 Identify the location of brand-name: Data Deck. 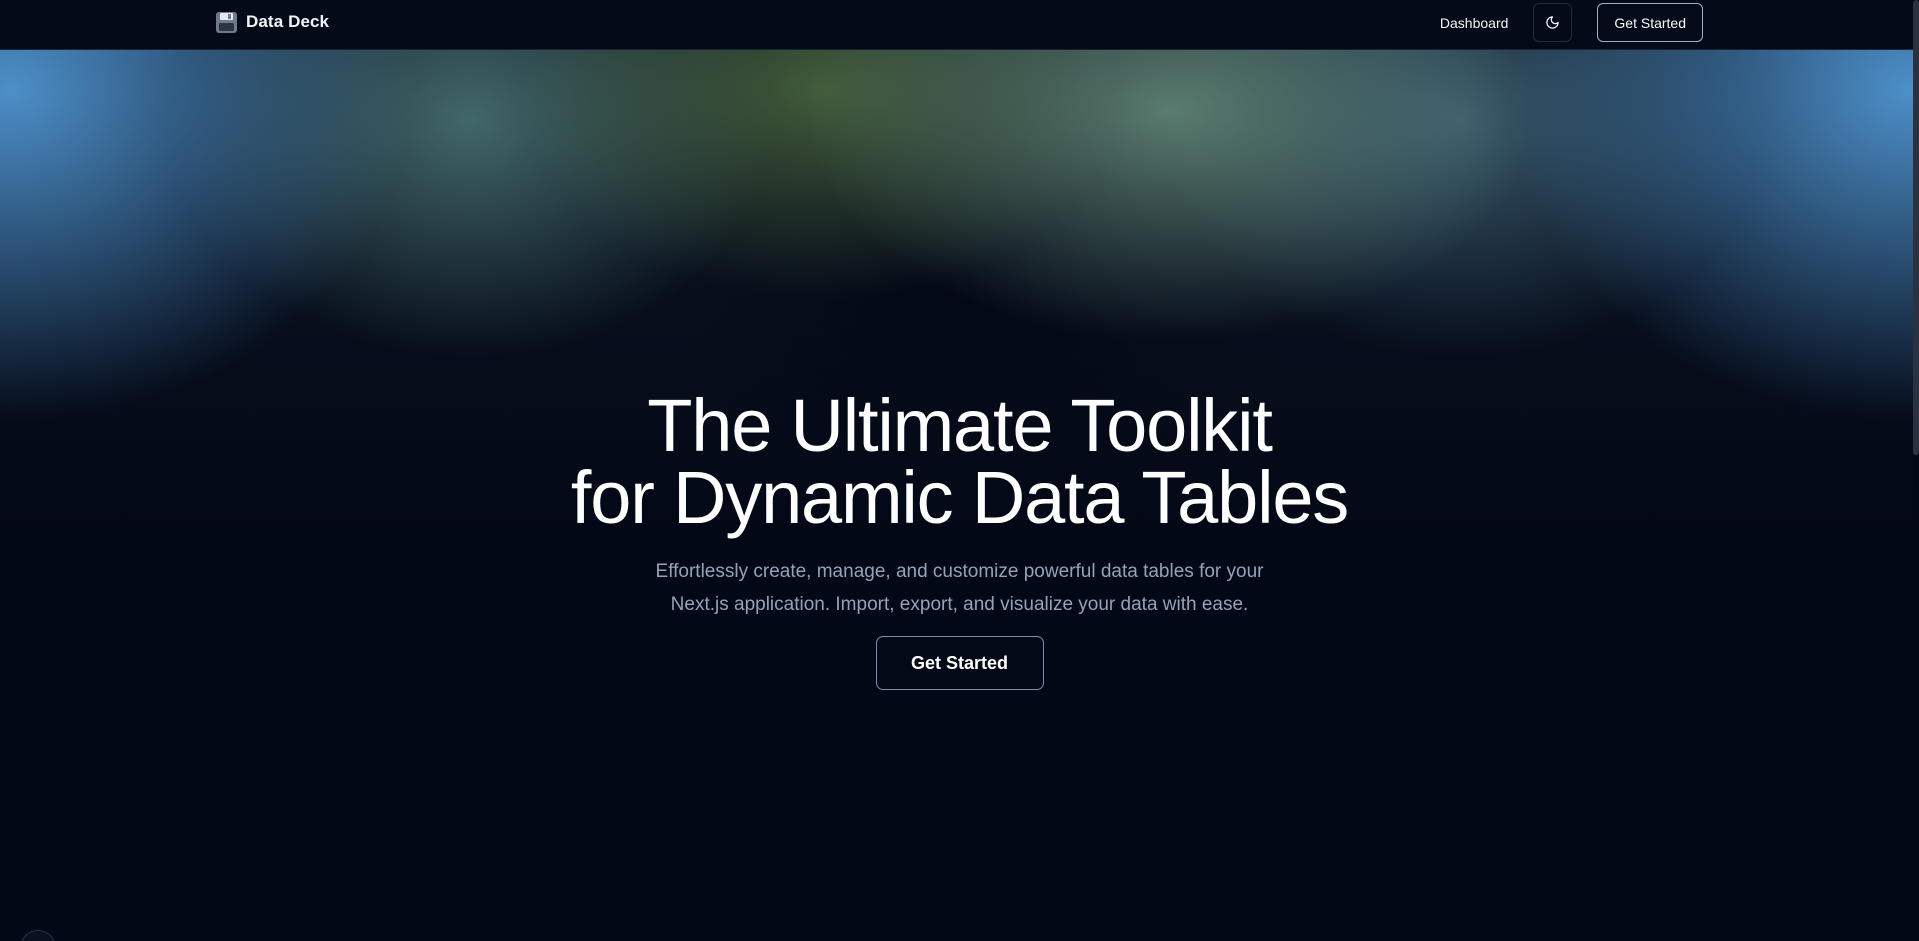
(288, 21).